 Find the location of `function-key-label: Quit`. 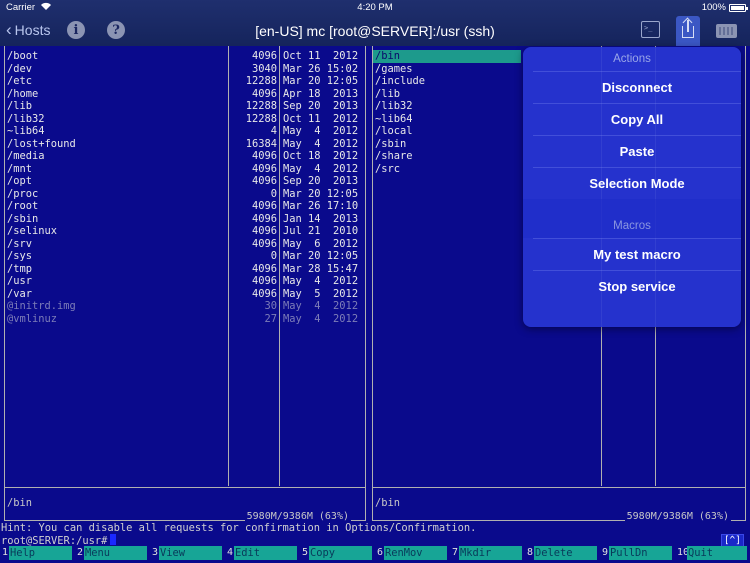

function-key-label: Quit is located at coordinates (717, 553).